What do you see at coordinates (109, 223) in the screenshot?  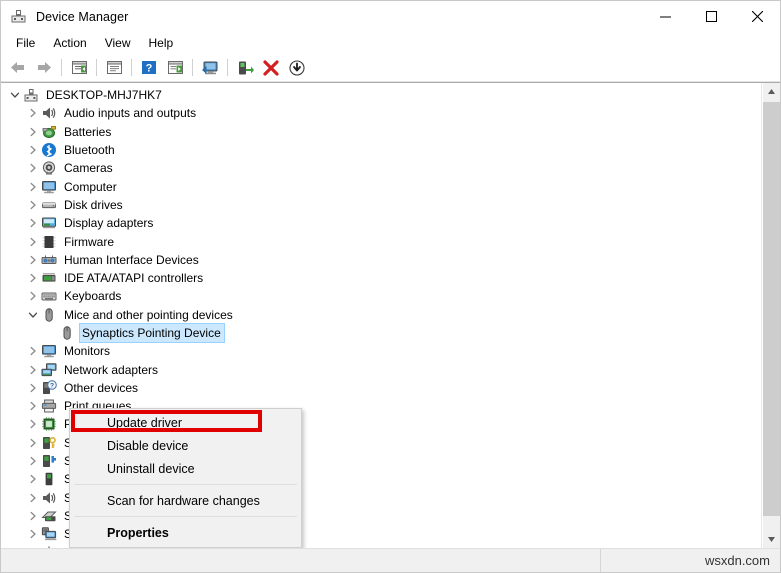 I see `tree-node-label: Display adapters` at bounding box center [109, 223].